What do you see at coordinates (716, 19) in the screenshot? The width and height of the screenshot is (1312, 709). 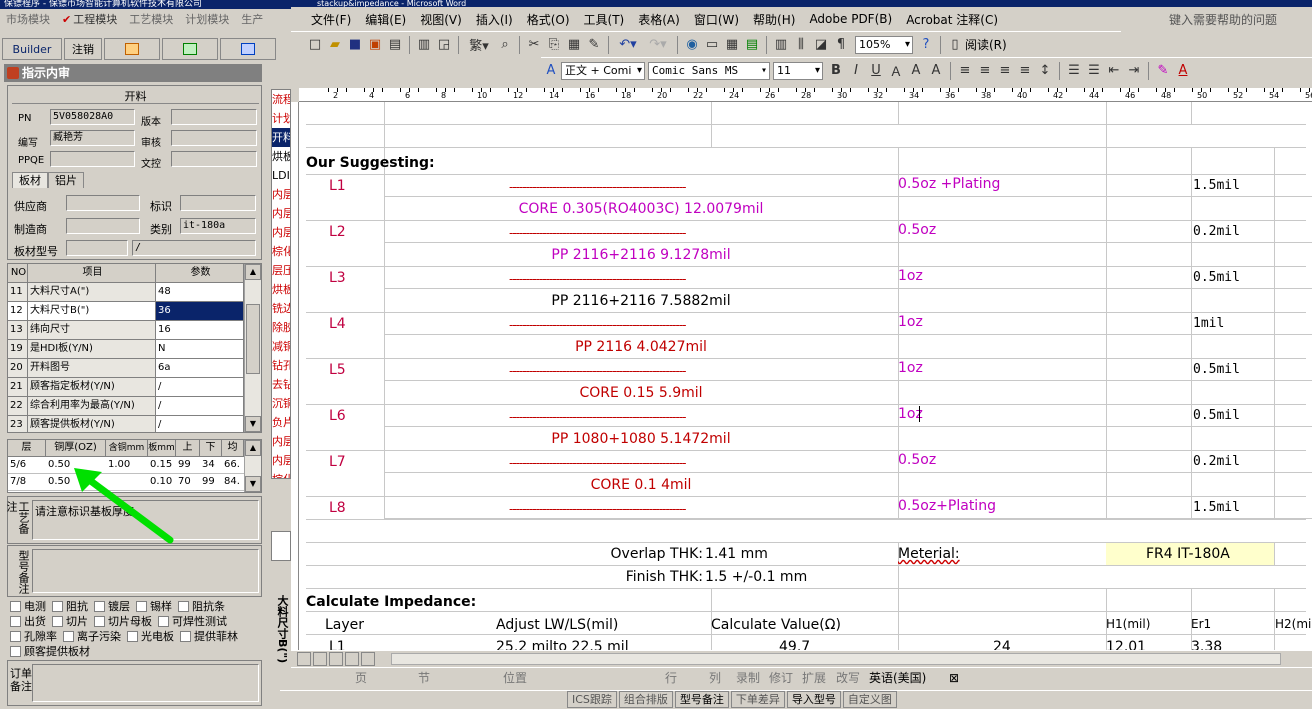 I see `menu-window: 窗口(W)` at bounding box center [716, 19].